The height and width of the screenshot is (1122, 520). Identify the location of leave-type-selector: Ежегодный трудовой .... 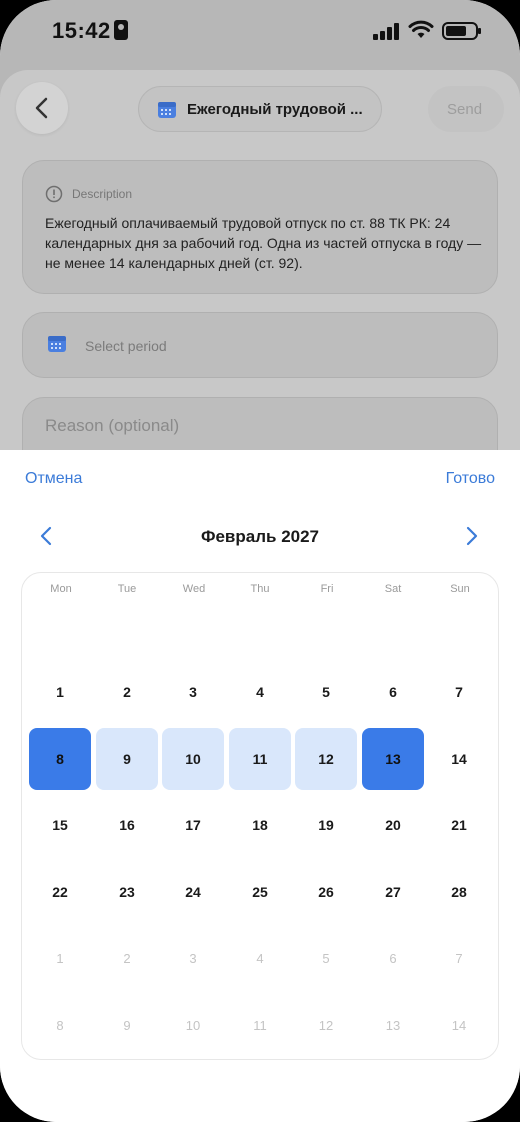
(260, 109).